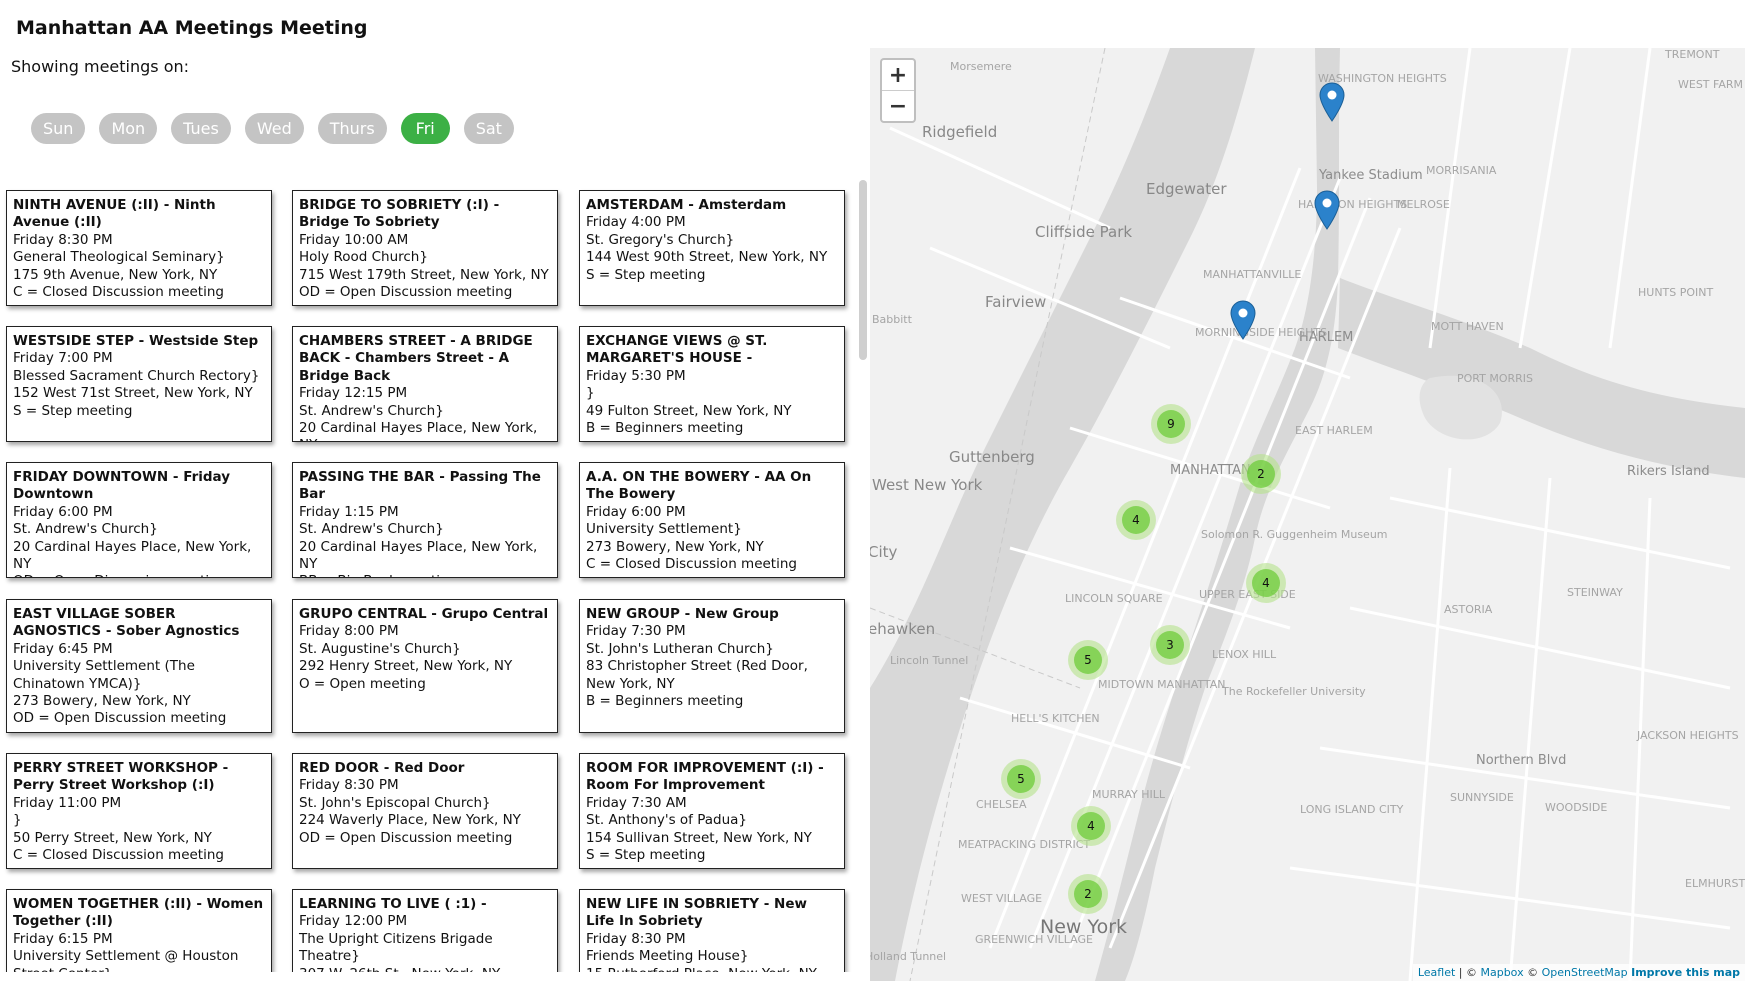 The height and width of the screenshot is (981, 1745). What do you see at coordinates (63, 648) in the screenshot?
I see `meeting-time: Friday 6:45 PM` at bounding box center [63, 648].